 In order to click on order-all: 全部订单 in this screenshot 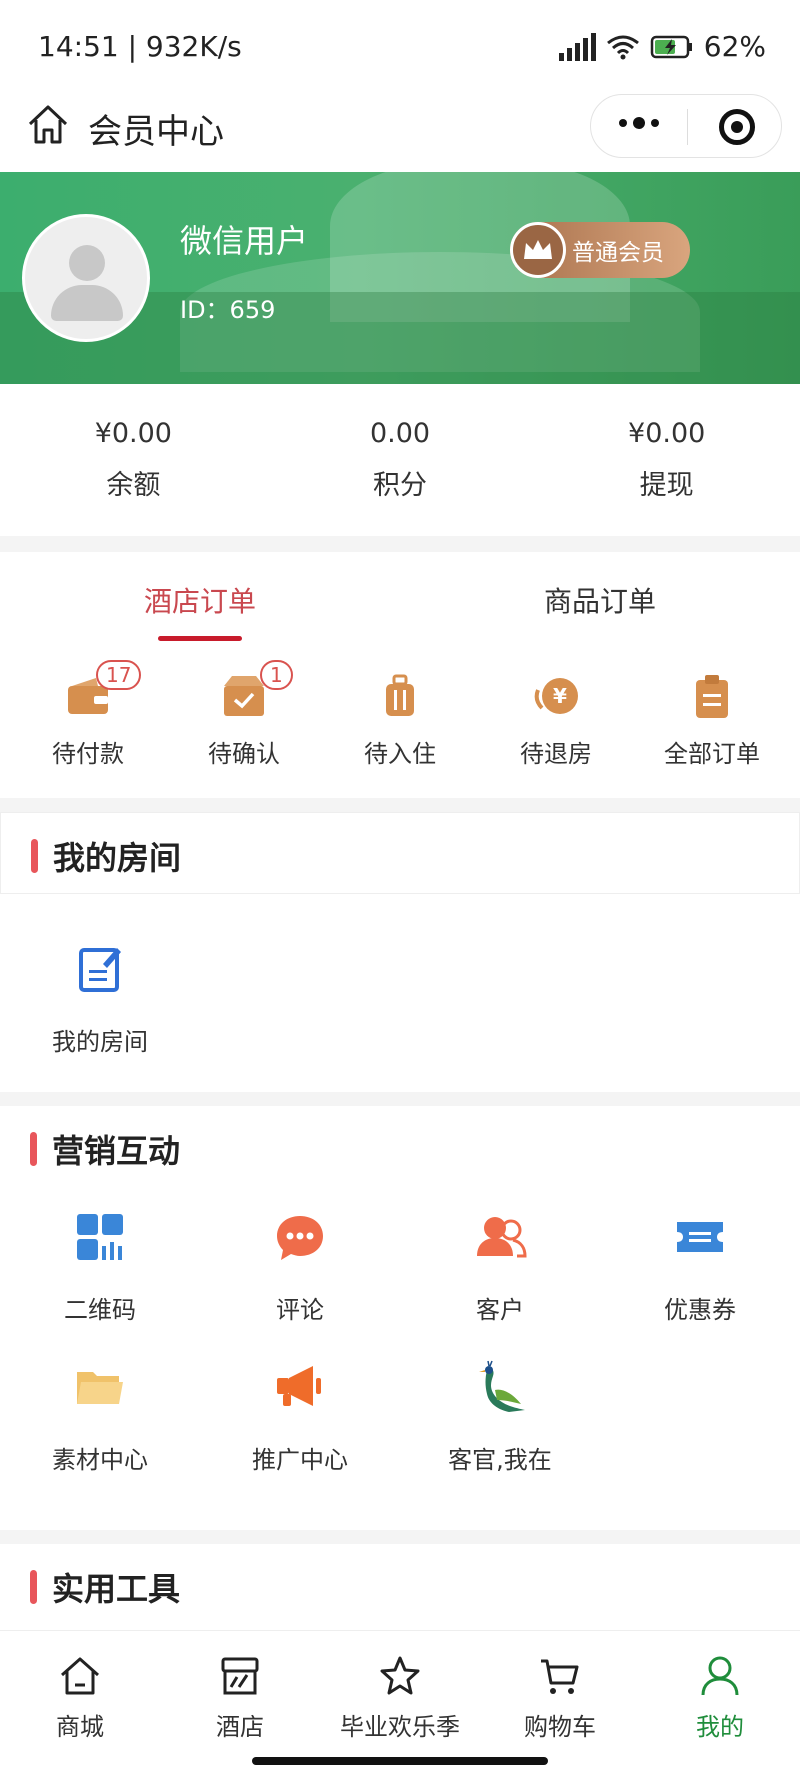, I will do `click(712, 708)`.